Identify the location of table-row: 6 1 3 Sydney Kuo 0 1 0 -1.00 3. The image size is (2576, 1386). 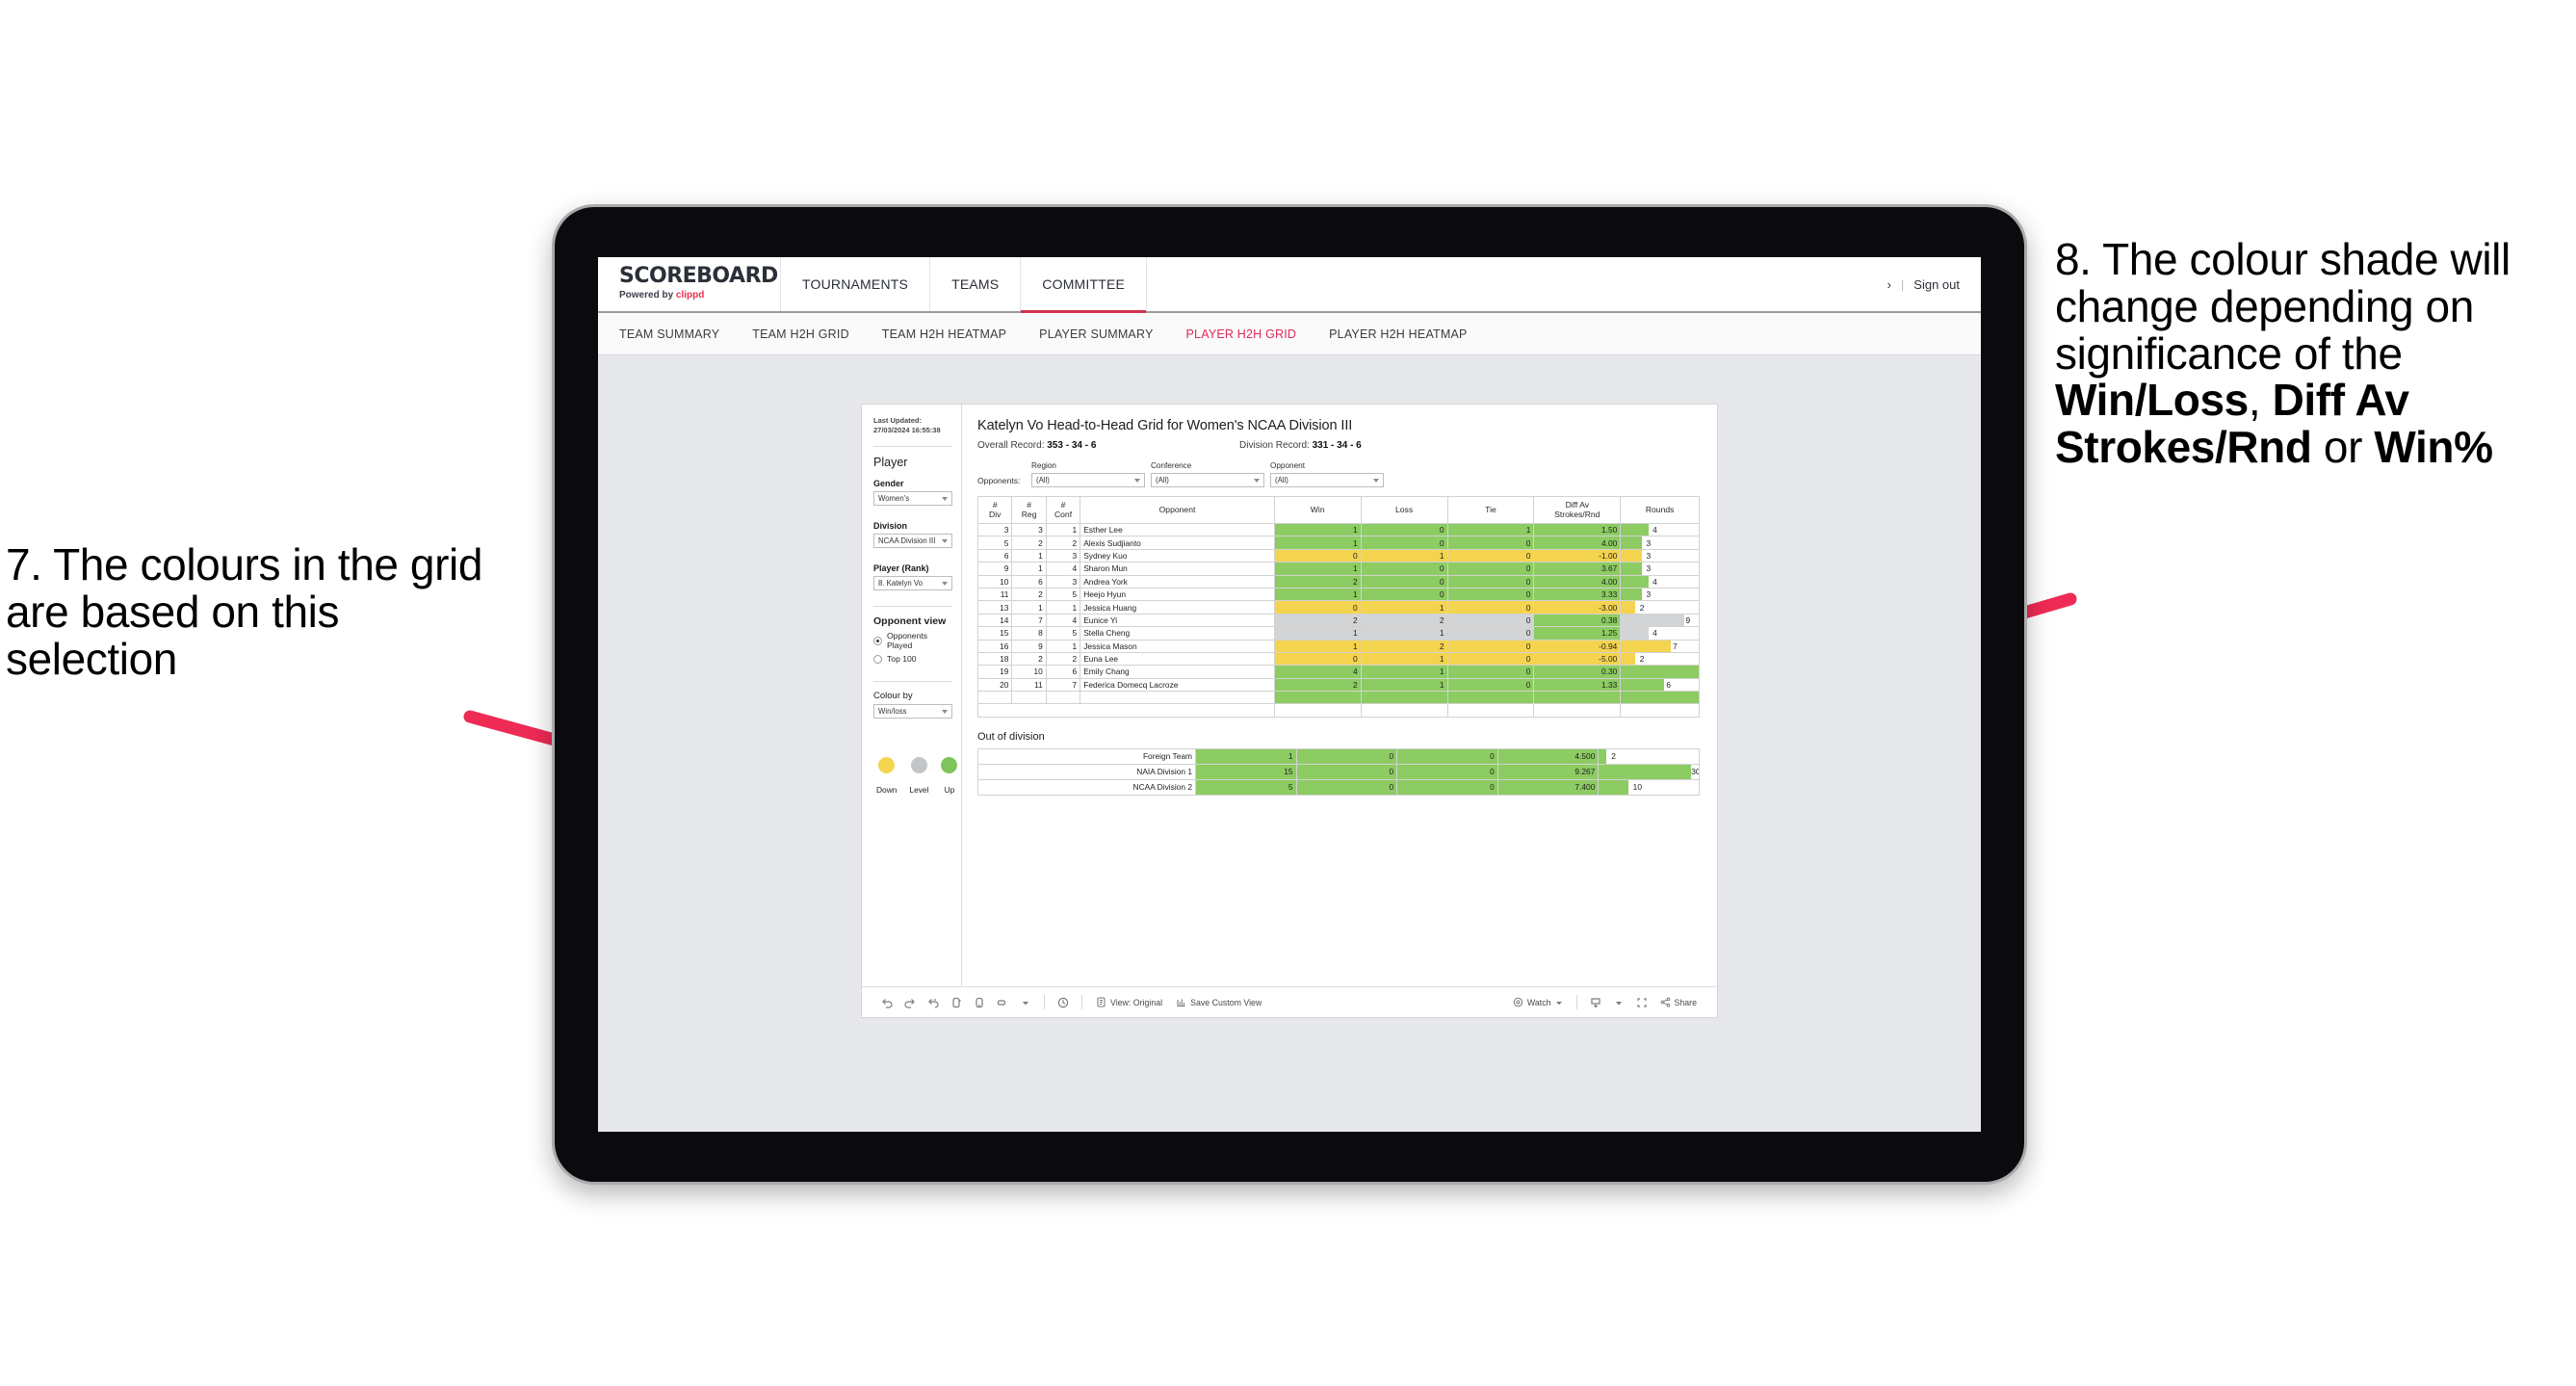
(1338, 555).